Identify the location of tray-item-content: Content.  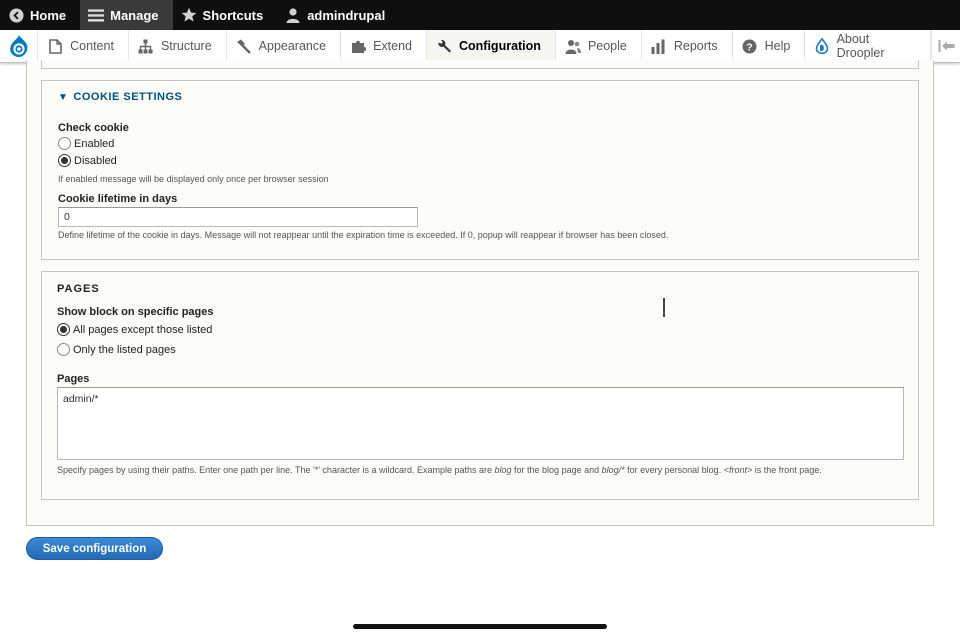
(83, 46).